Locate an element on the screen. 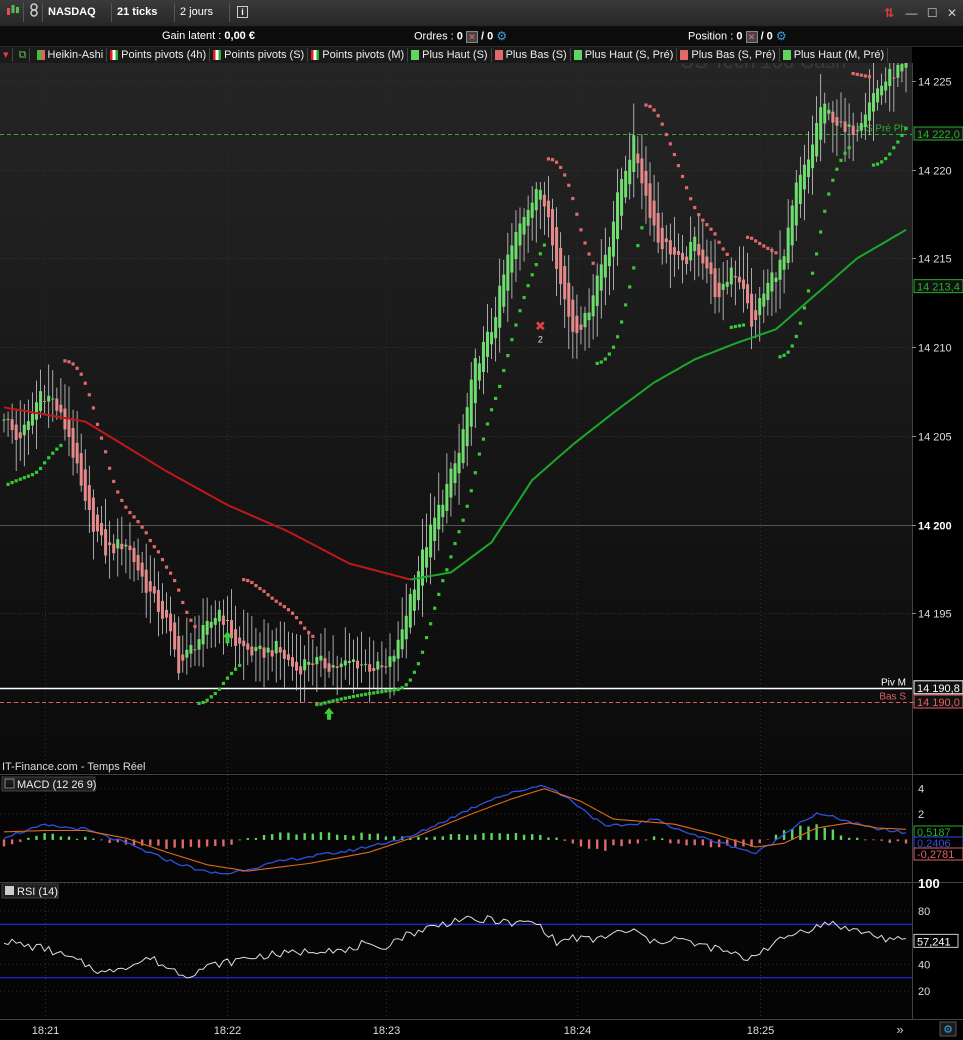 The height and width of the screenshot is (1040, 963). rsi-swatch is located at coordinates (9, 890).